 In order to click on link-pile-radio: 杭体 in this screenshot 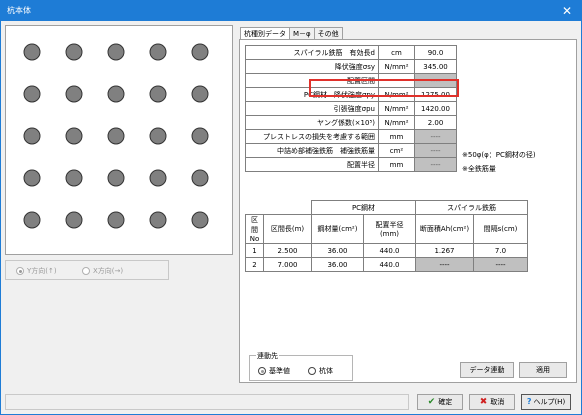, I will do `click(320, 371)`.